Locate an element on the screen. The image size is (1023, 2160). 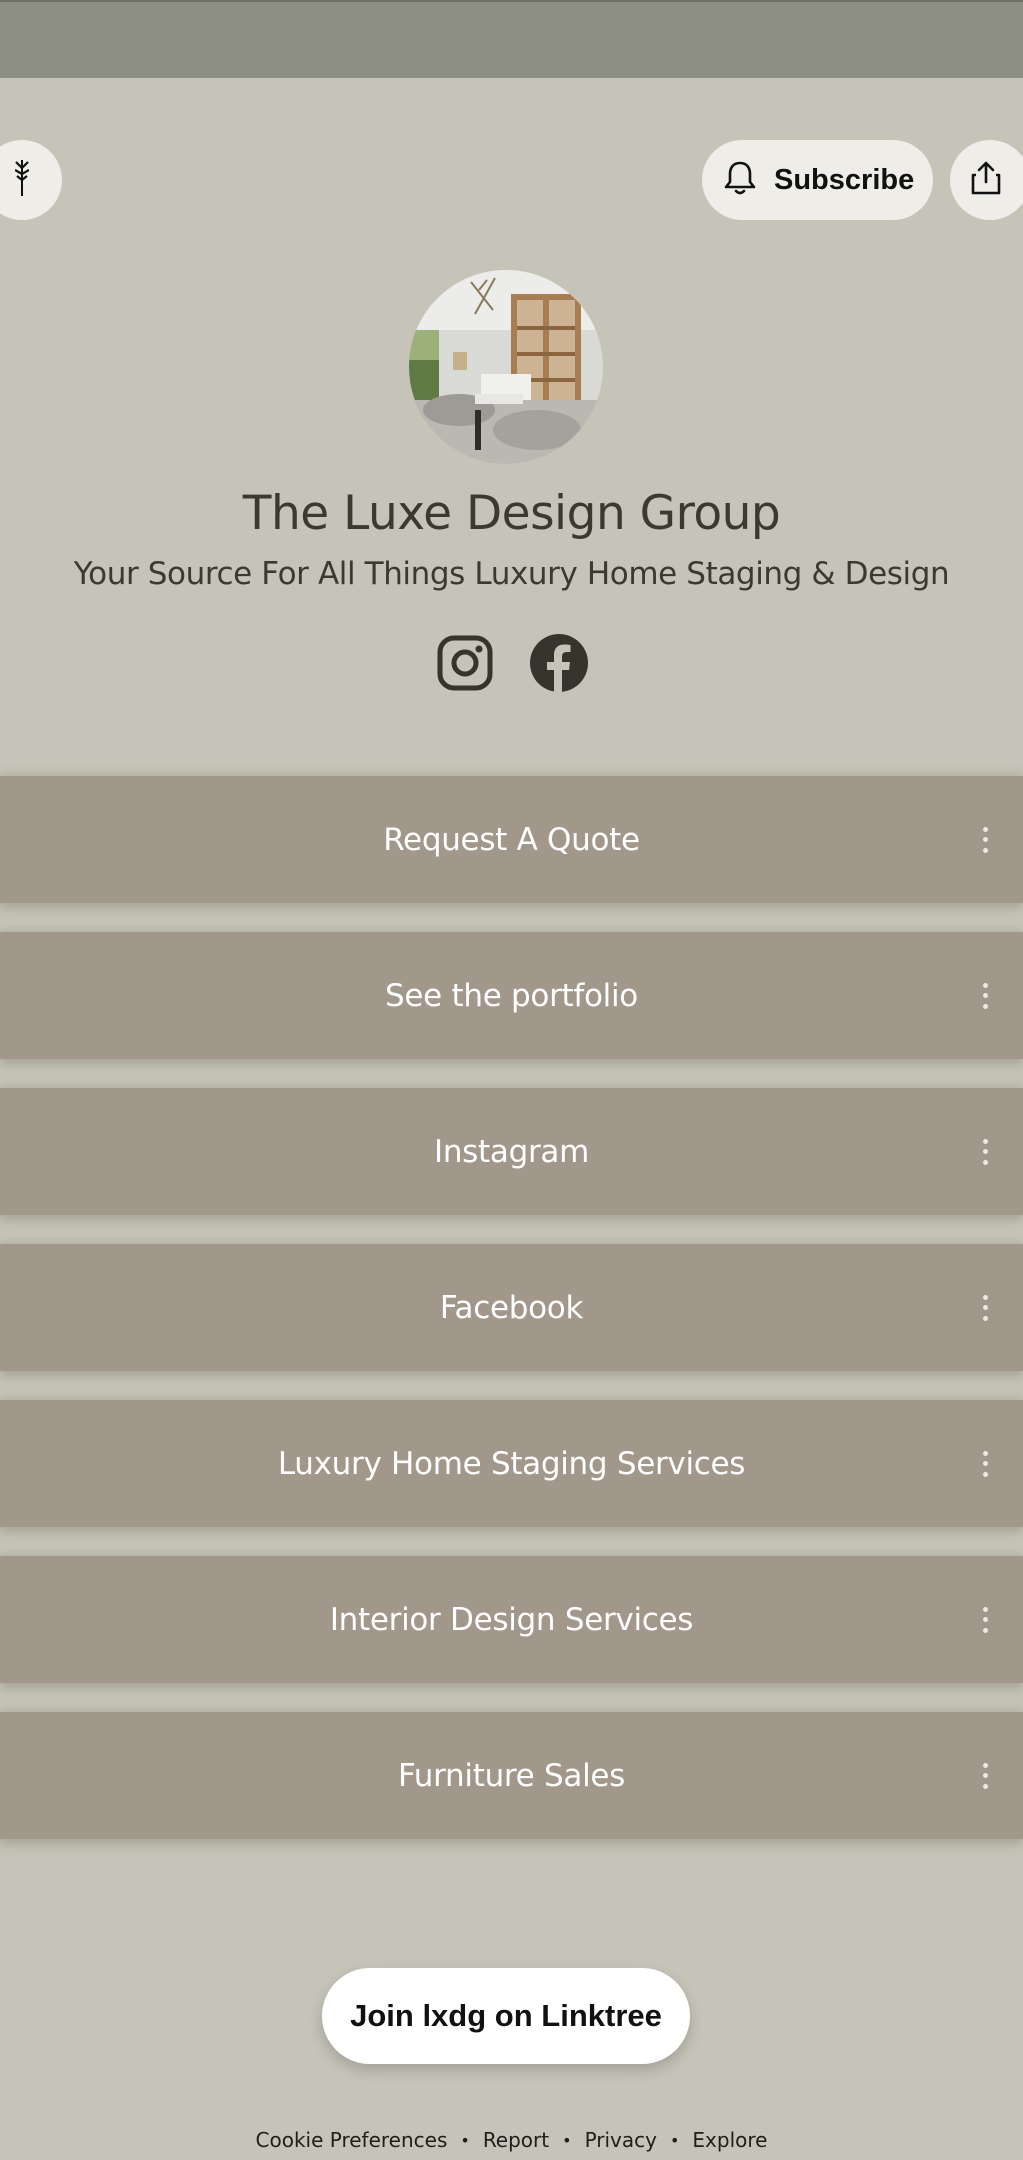
link-see-the-portfolio: See the portfolio is located at coordinates (511, 995).